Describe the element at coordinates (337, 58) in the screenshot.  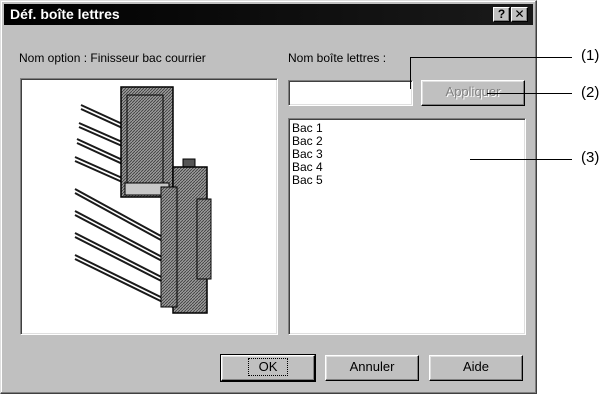
I see `mailbox-name-label: Nom boîte lettres :` at that location.